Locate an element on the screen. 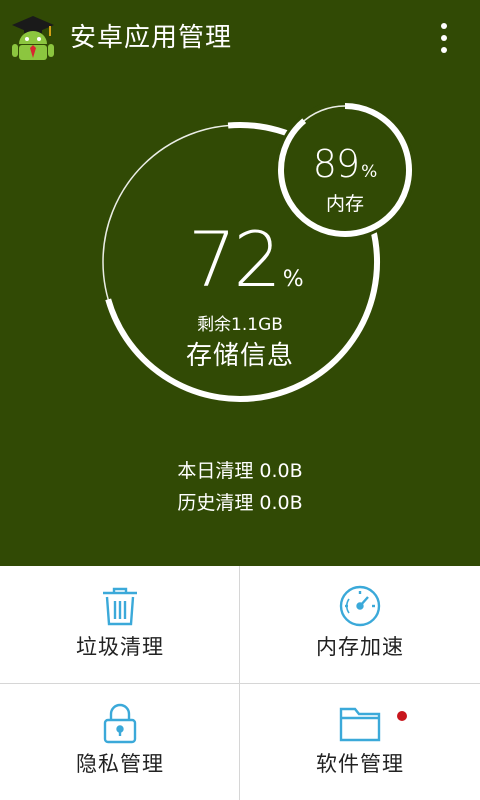 Image resolution: width=480 pixels, height=800 pixels. storage-percent: 72% is located at coordinates (253, 260).